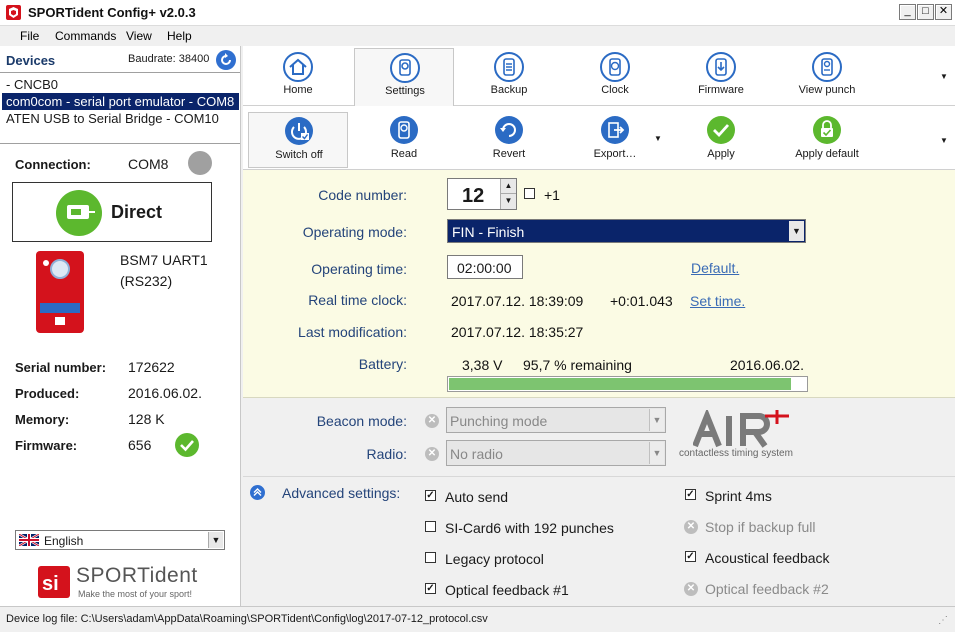 The width and height of the screenshot is (955, 632). I want to click on firmware-label: Firmware:, so click(46, 445).